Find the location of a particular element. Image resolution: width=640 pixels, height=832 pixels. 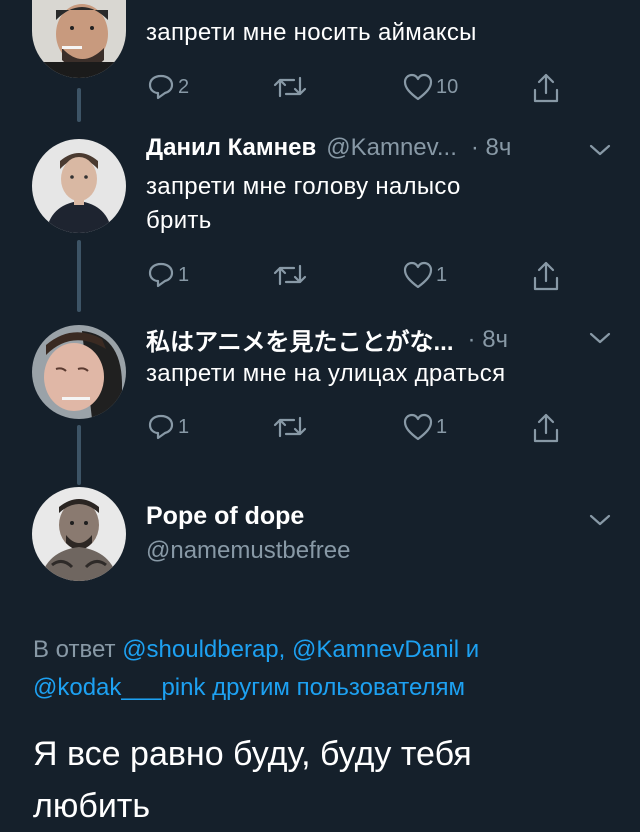

like-button: 10 is located at coordinates (430, 87).